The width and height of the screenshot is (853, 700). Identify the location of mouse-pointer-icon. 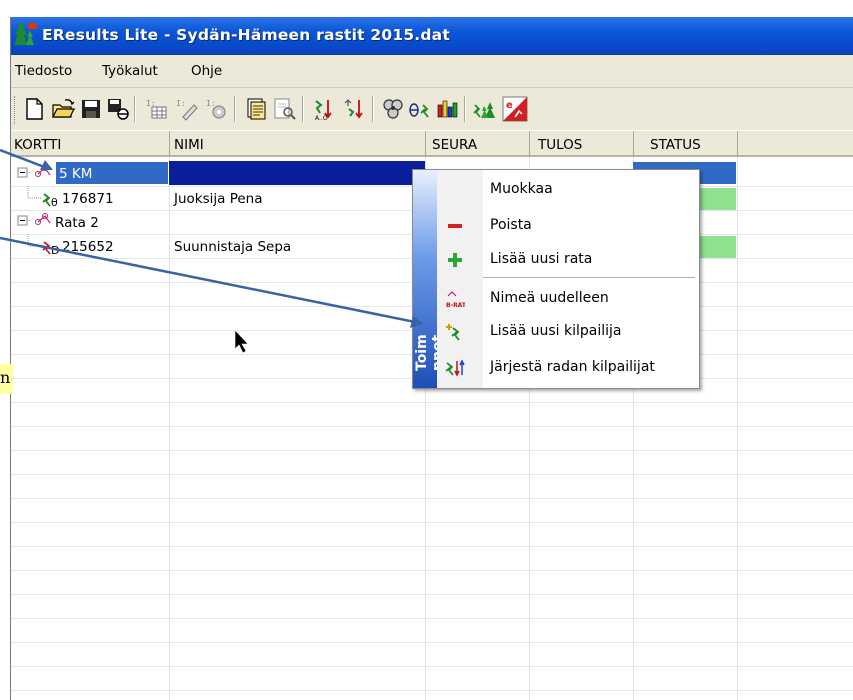
(241, 341).